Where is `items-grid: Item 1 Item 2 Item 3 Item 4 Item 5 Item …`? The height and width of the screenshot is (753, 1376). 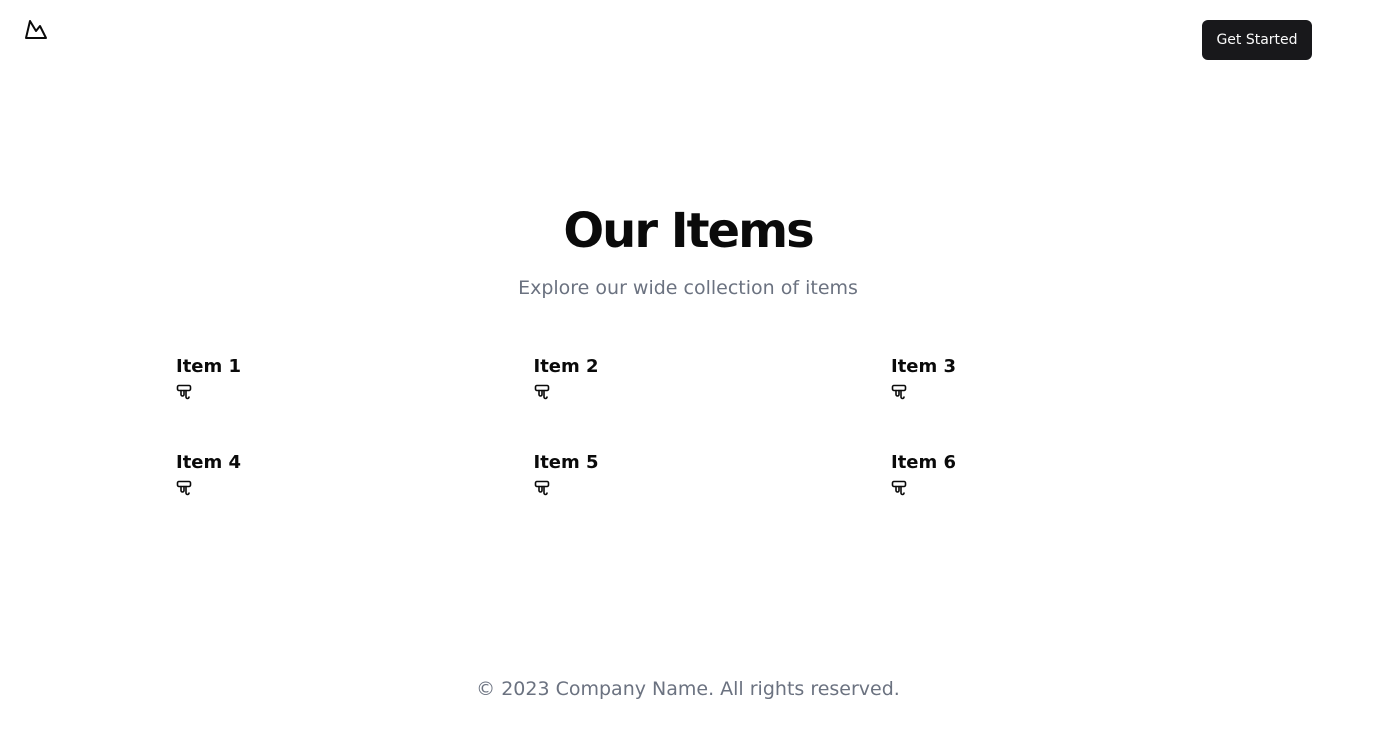
items-grid: Item 1 Item 2 Item 3 Item 4 Item 5 Item … is located at coordinates (696, 427).